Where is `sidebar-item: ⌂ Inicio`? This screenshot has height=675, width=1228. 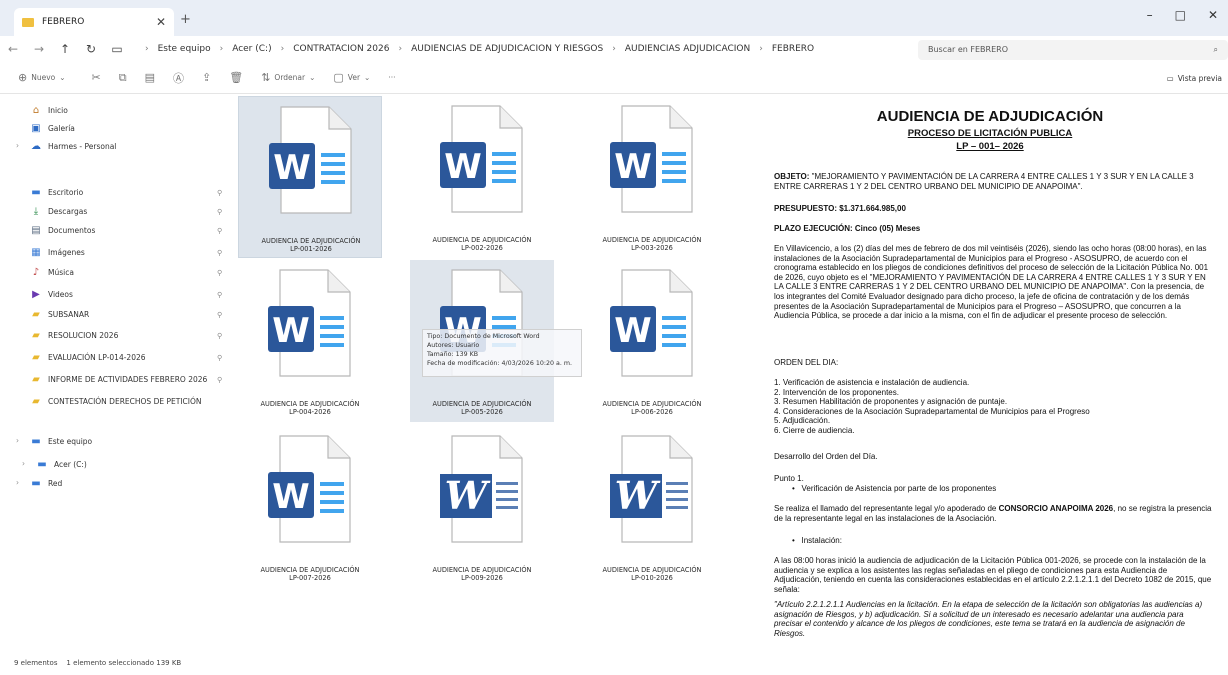 sidebar-item: ⌂ Inicio is located at coordinates (49, 110).